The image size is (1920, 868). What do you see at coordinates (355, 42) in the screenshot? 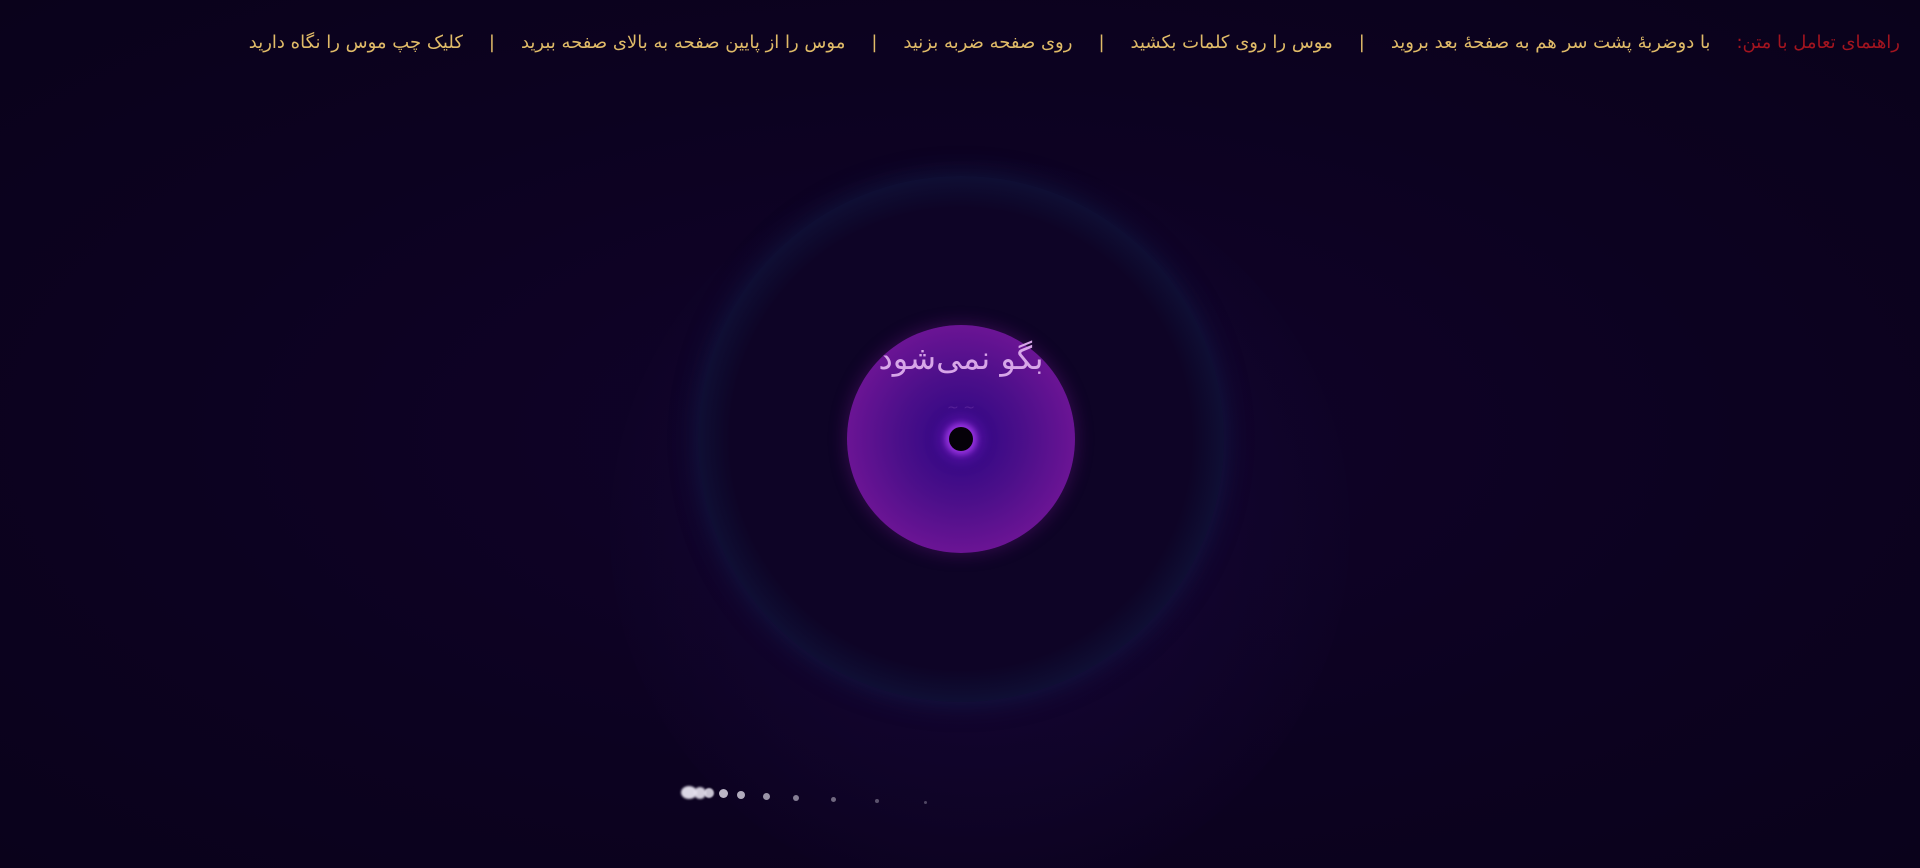
I see `guide-item-hold-left-click: کلیک چپ موس را نگاه دارید` at bounding box center [355, 42].